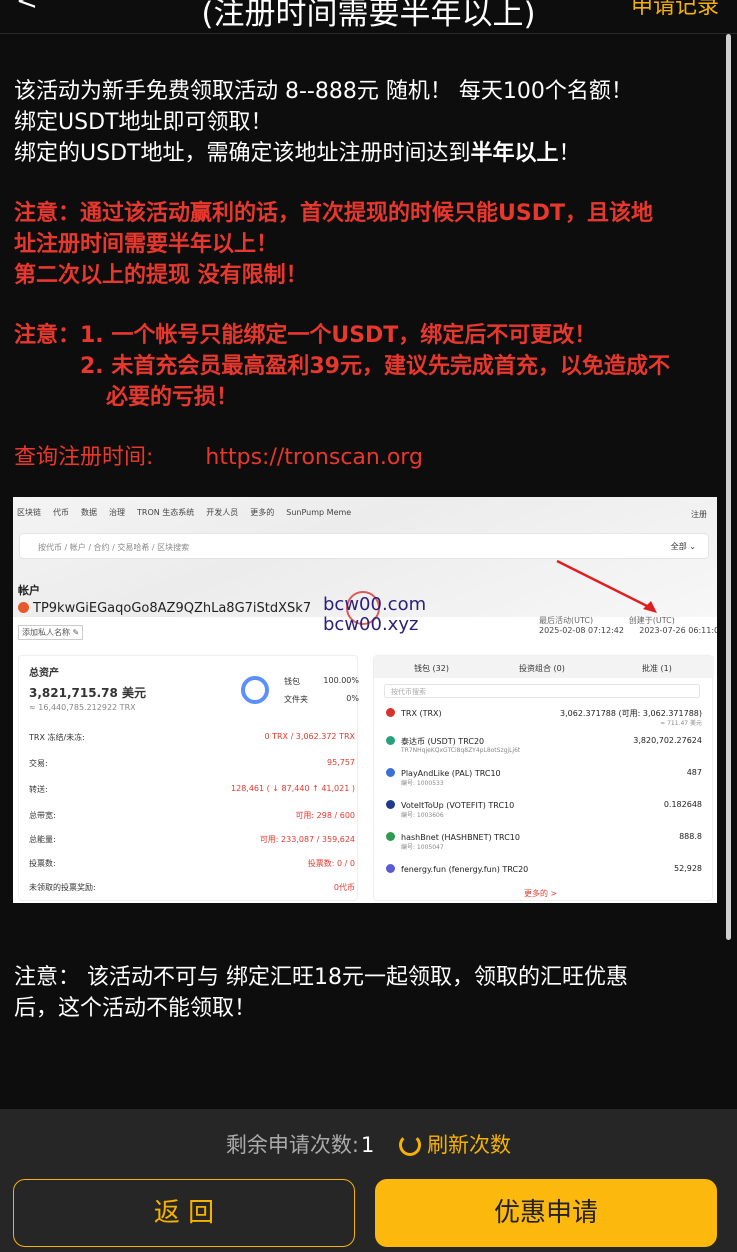 Image resolution: width=737 pixels, height=1252 pixels. Describe the element at coordinates (628, 630) in the screenshot. I see `time-values: 2025-02-08 07:12:42 2023-07-26 06:11:09` at that location.